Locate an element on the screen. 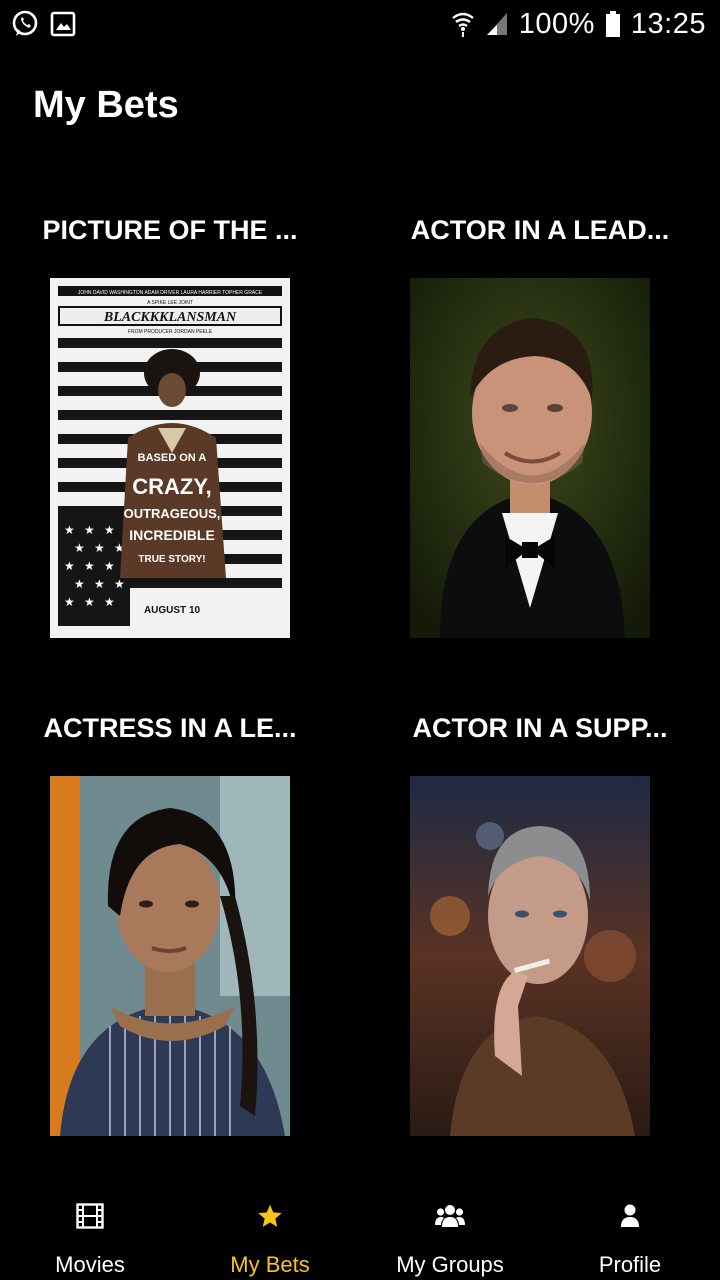 The width and height of the screenshot is (720, 1280). poster-presenter: A SPIKE LEE JOINT is located at coordinates (170, 303).